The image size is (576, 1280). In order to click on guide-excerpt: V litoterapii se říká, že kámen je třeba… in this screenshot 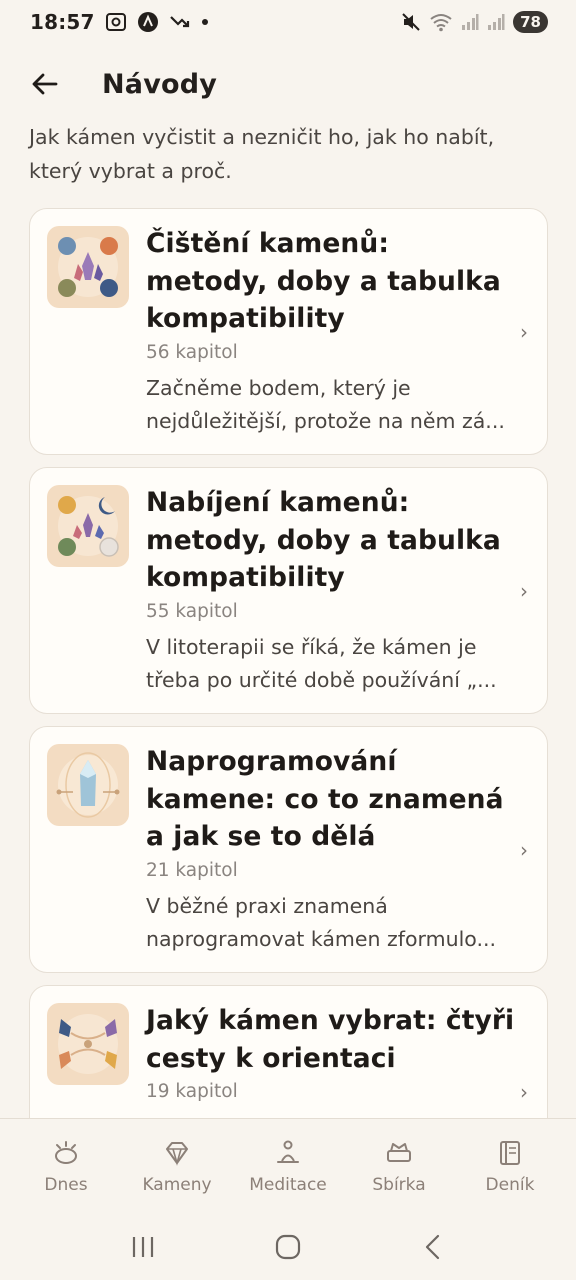, I will do `click(321, 663)`.